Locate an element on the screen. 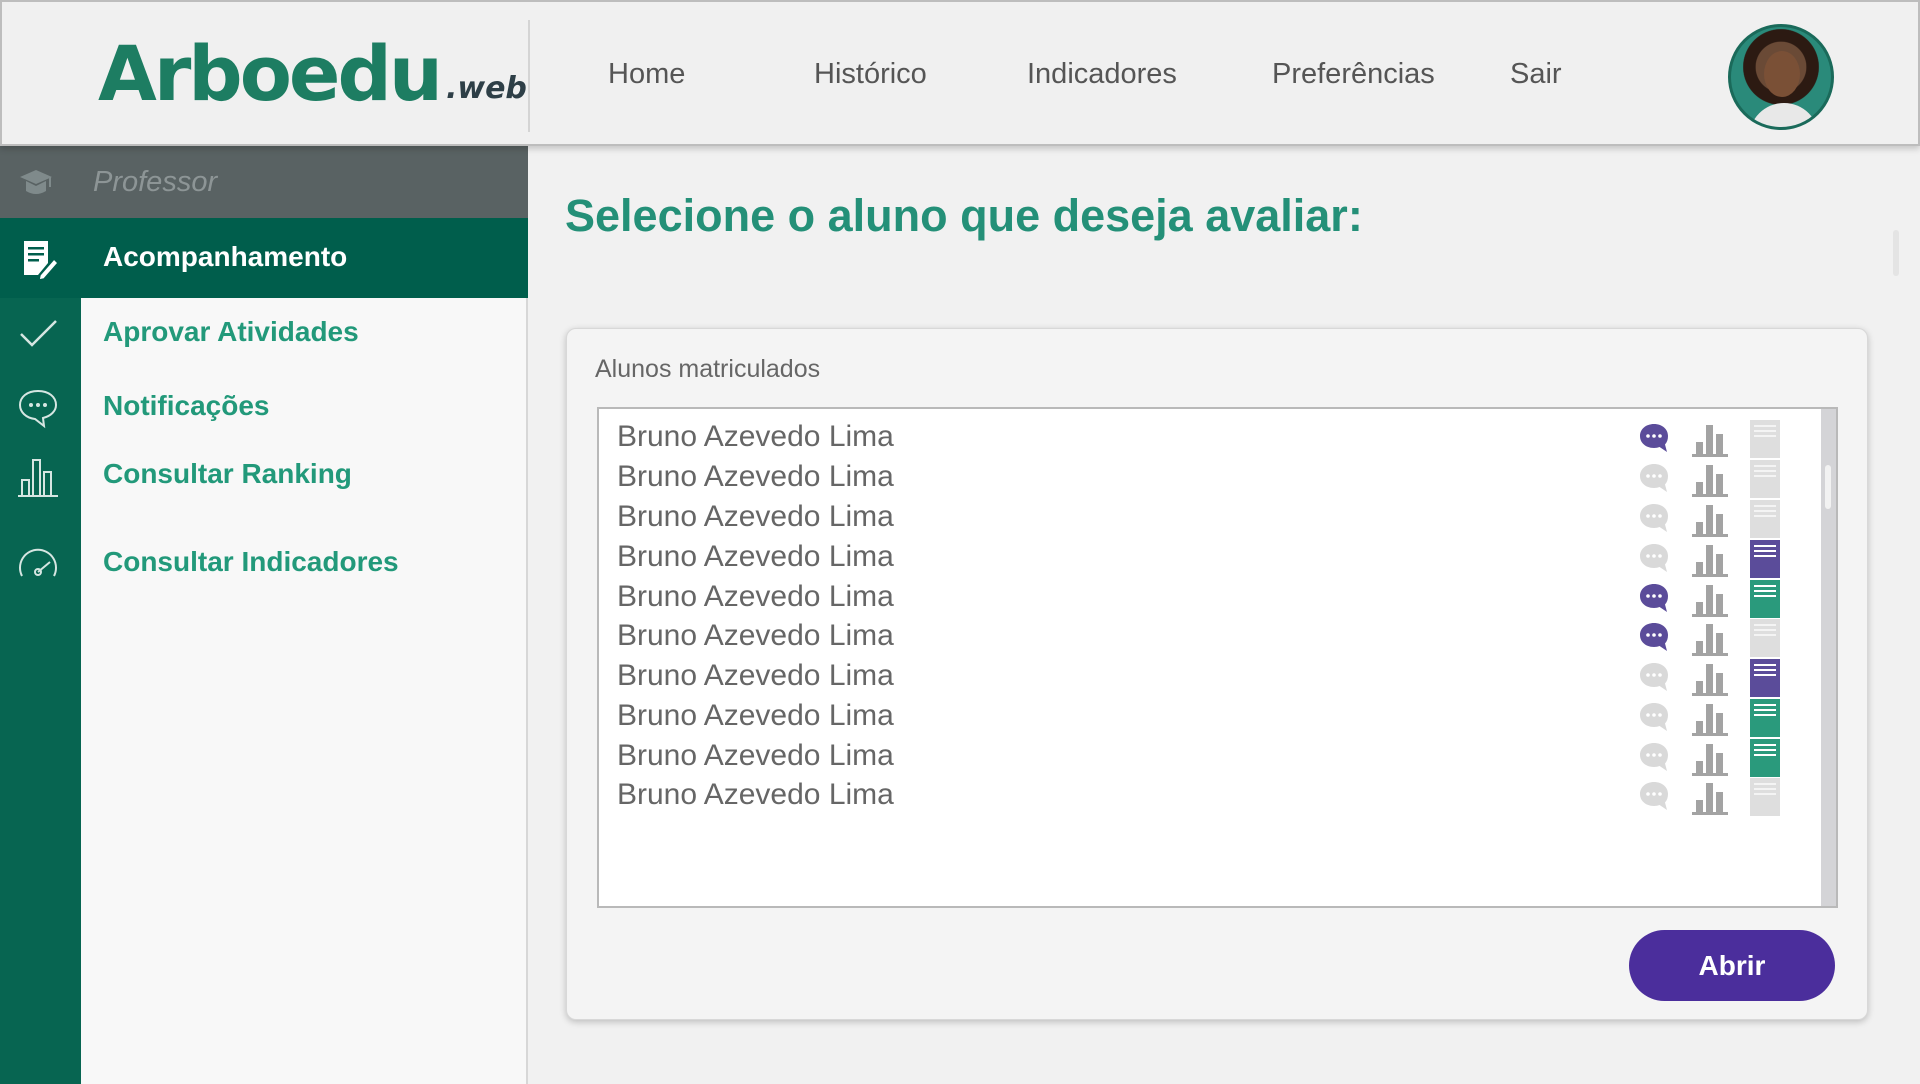  sidebar-item-notificacoes: Notificações is located at coordinates (264, 407).